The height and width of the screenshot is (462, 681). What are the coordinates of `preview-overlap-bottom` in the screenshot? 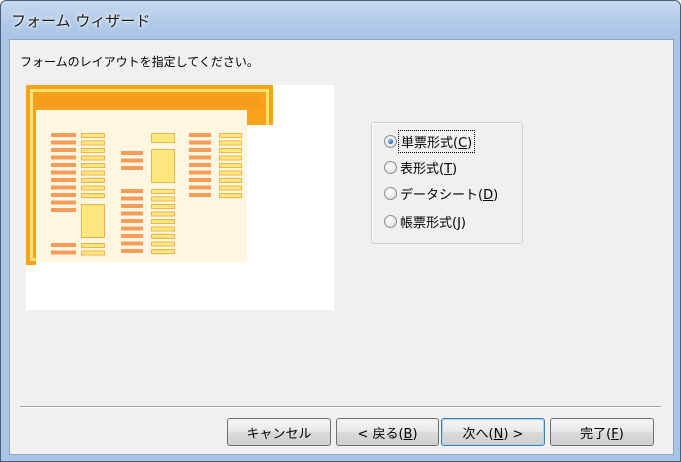 It's located at (141, 286).